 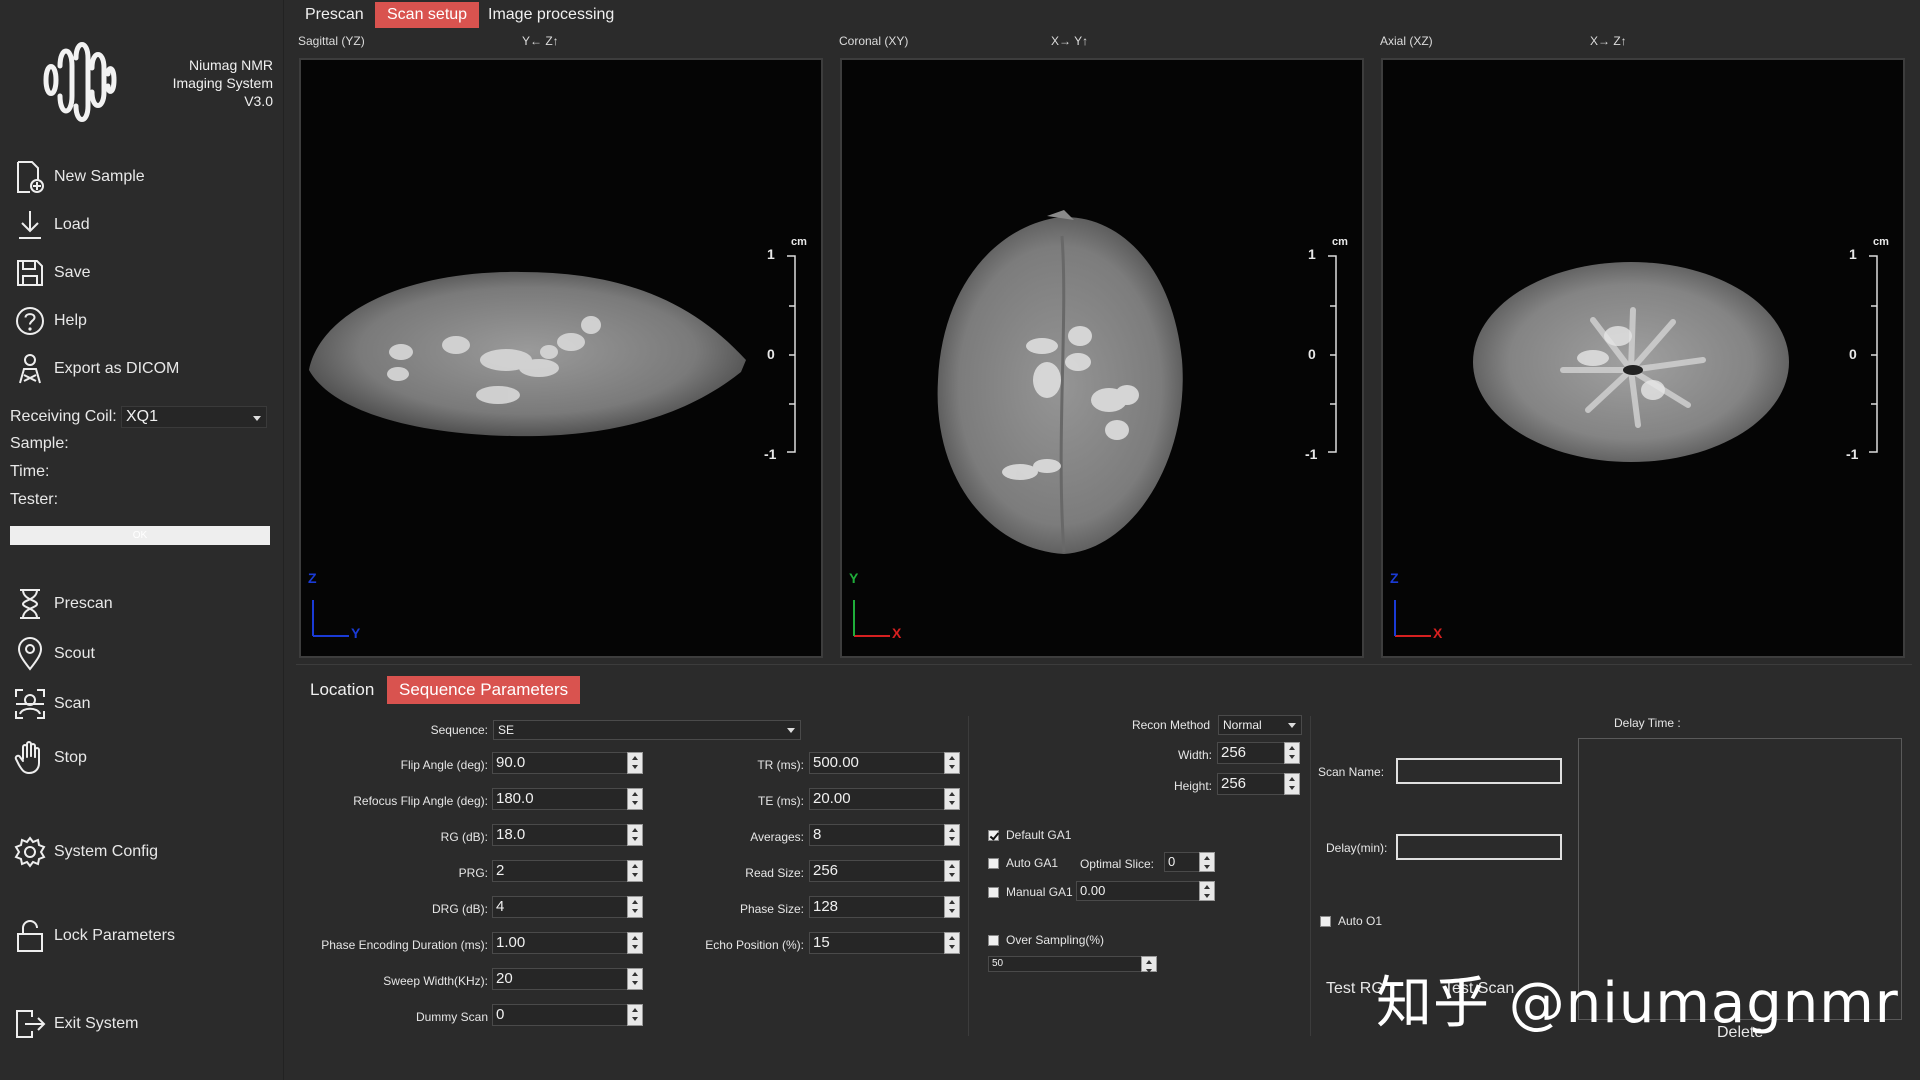 What do you see at coordinates (435, 981) in the screenshot?
I see `sweep-width-label: Sweep Width(KHz):` at bounding box center [435, 981].